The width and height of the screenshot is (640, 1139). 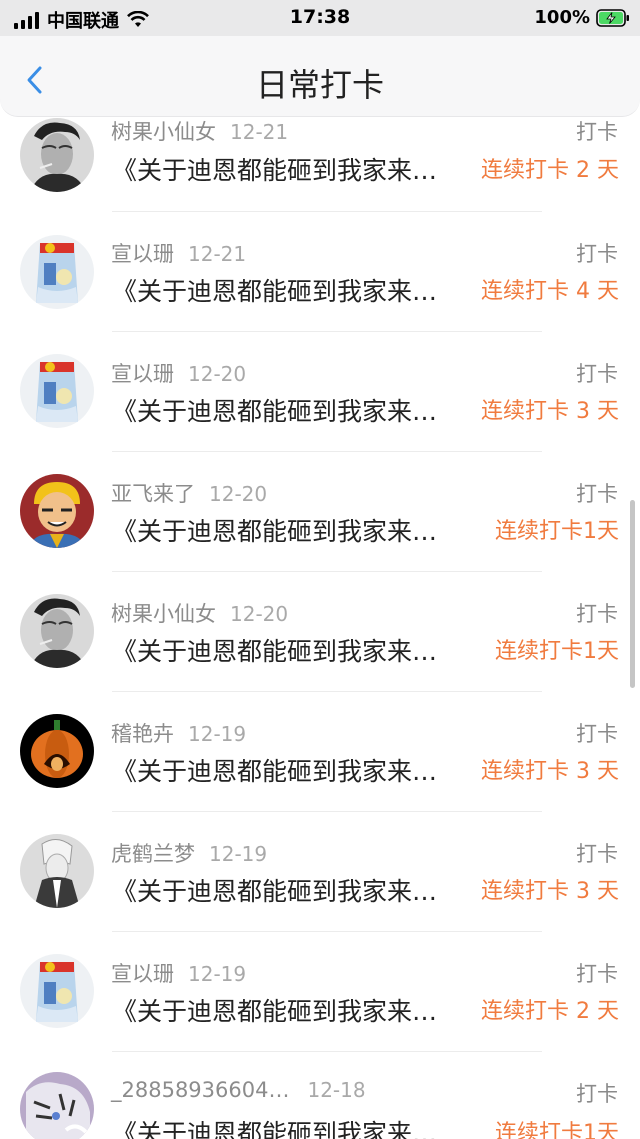 I want to click on list-item: 宣以珊 12-21 打卡 《关于迪恩都能砸到我家来… 连续打卡 4 天, so click(x=320, y=276).